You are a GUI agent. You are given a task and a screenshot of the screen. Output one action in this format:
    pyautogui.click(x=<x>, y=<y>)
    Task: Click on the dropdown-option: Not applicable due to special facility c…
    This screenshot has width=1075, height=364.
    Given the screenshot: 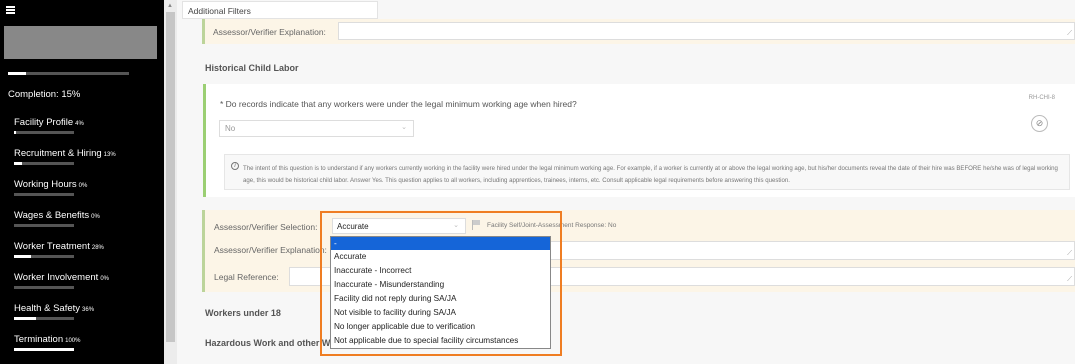 What is the action you would take?
    pyautogui.click(x=440, y=341)
    